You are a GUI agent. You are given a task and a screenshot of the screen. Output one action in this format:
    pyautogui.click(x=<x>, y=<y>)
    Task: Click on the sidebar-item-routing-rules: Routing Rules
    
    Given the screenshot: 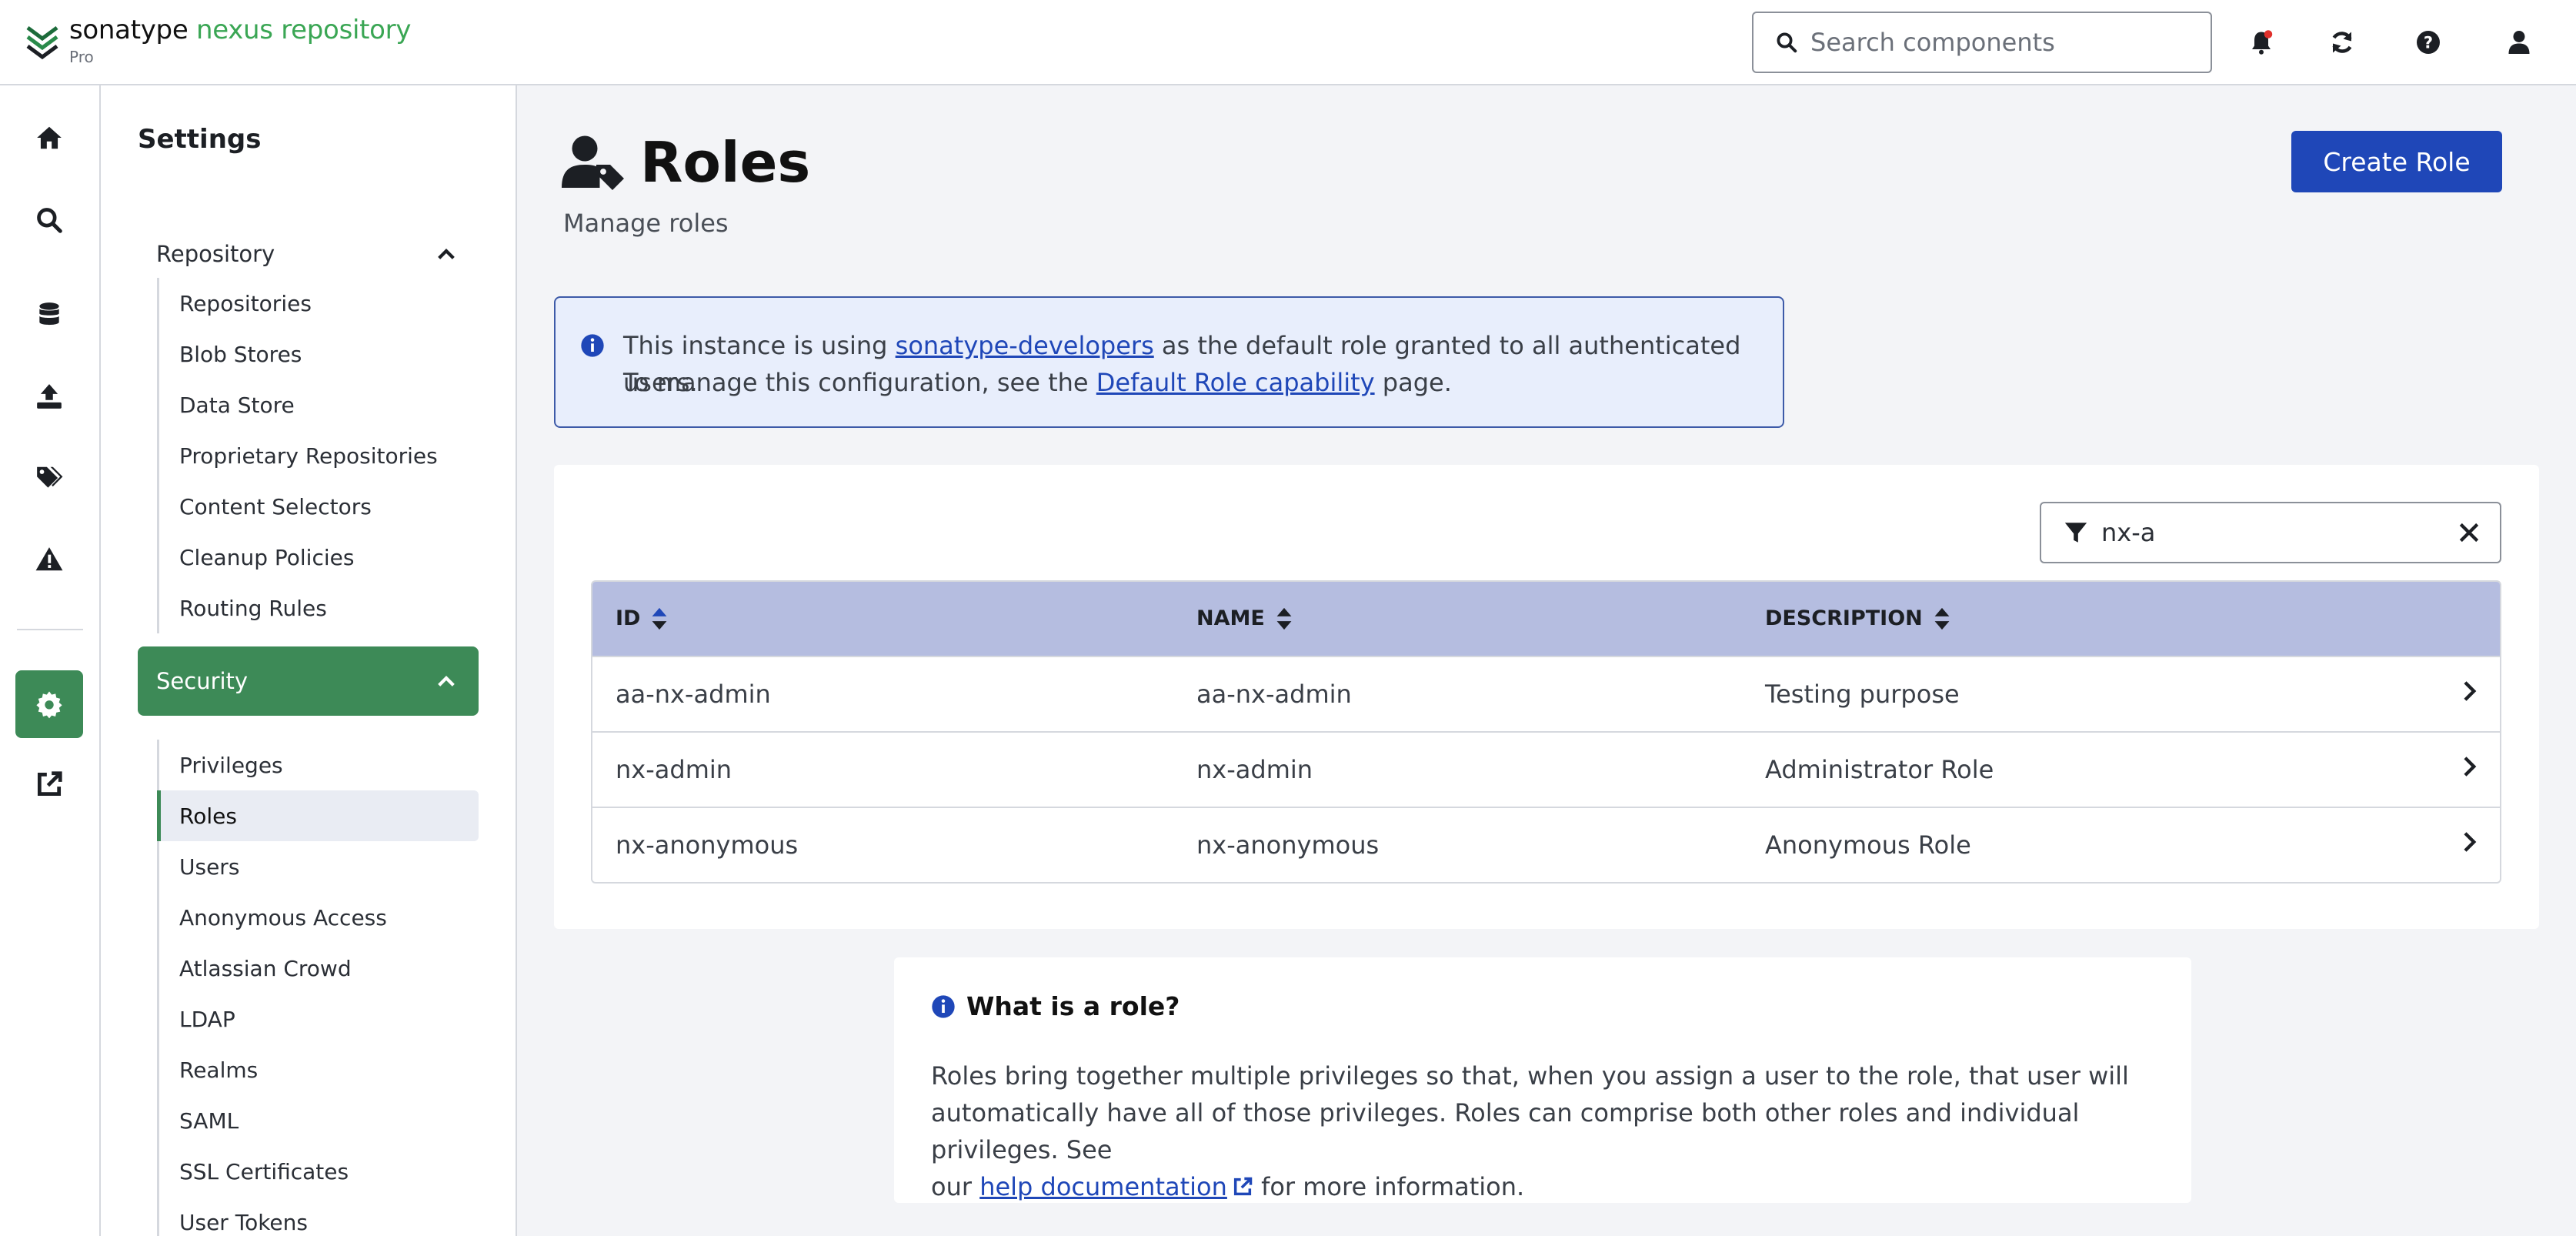 What is the action you would take?
    pyautogui.click(x=319, y=608)
    